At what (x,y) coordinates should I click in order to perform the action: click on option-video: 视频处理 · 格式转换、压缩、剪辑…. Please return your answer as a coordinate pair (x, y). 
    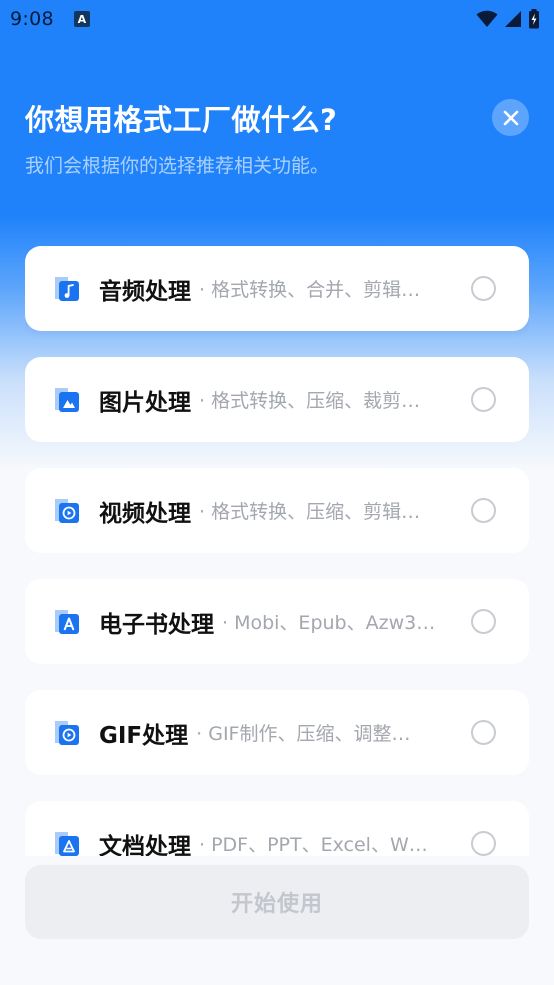
    Looking at the image, I should click on (277, 510).